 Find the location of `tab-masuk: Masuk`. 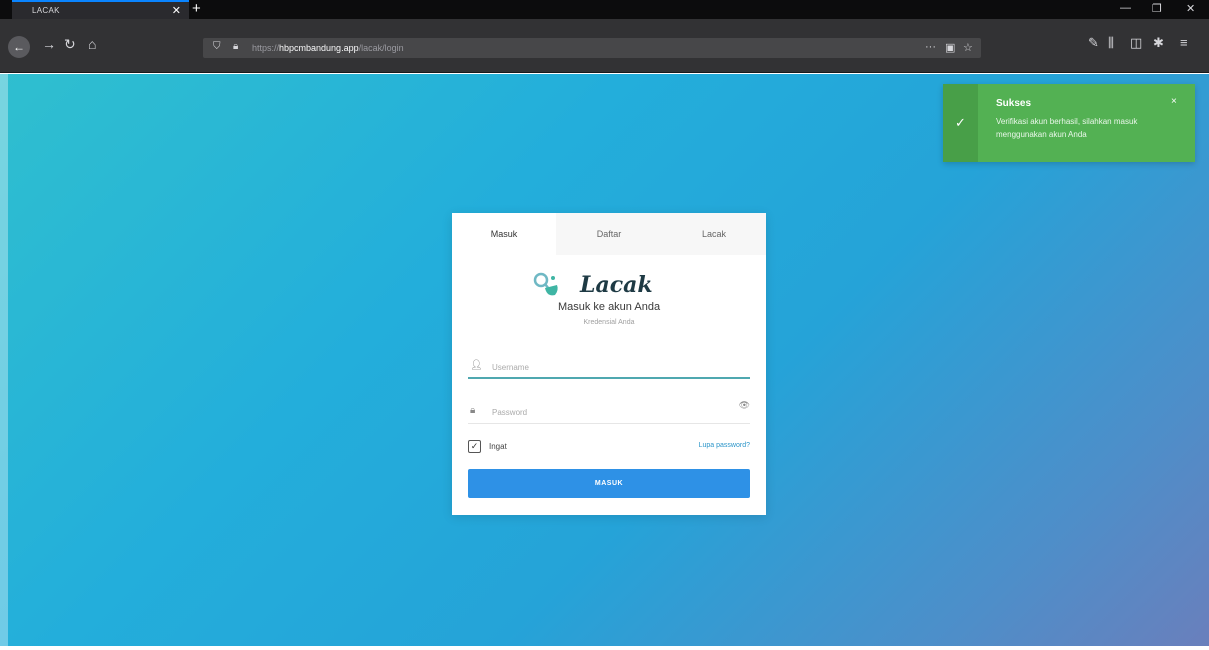

tab-masuk: Masuk is located at coordinates (504, 234).